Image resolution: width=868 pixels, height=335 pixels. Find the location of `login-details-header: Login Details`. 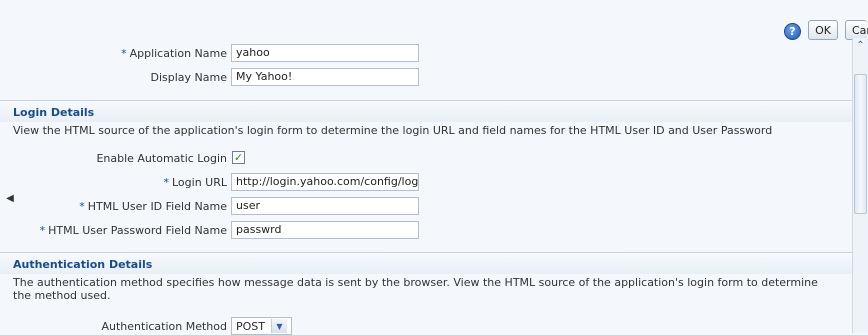

login-details-header: Login Details is located at coordinates (426, 111).